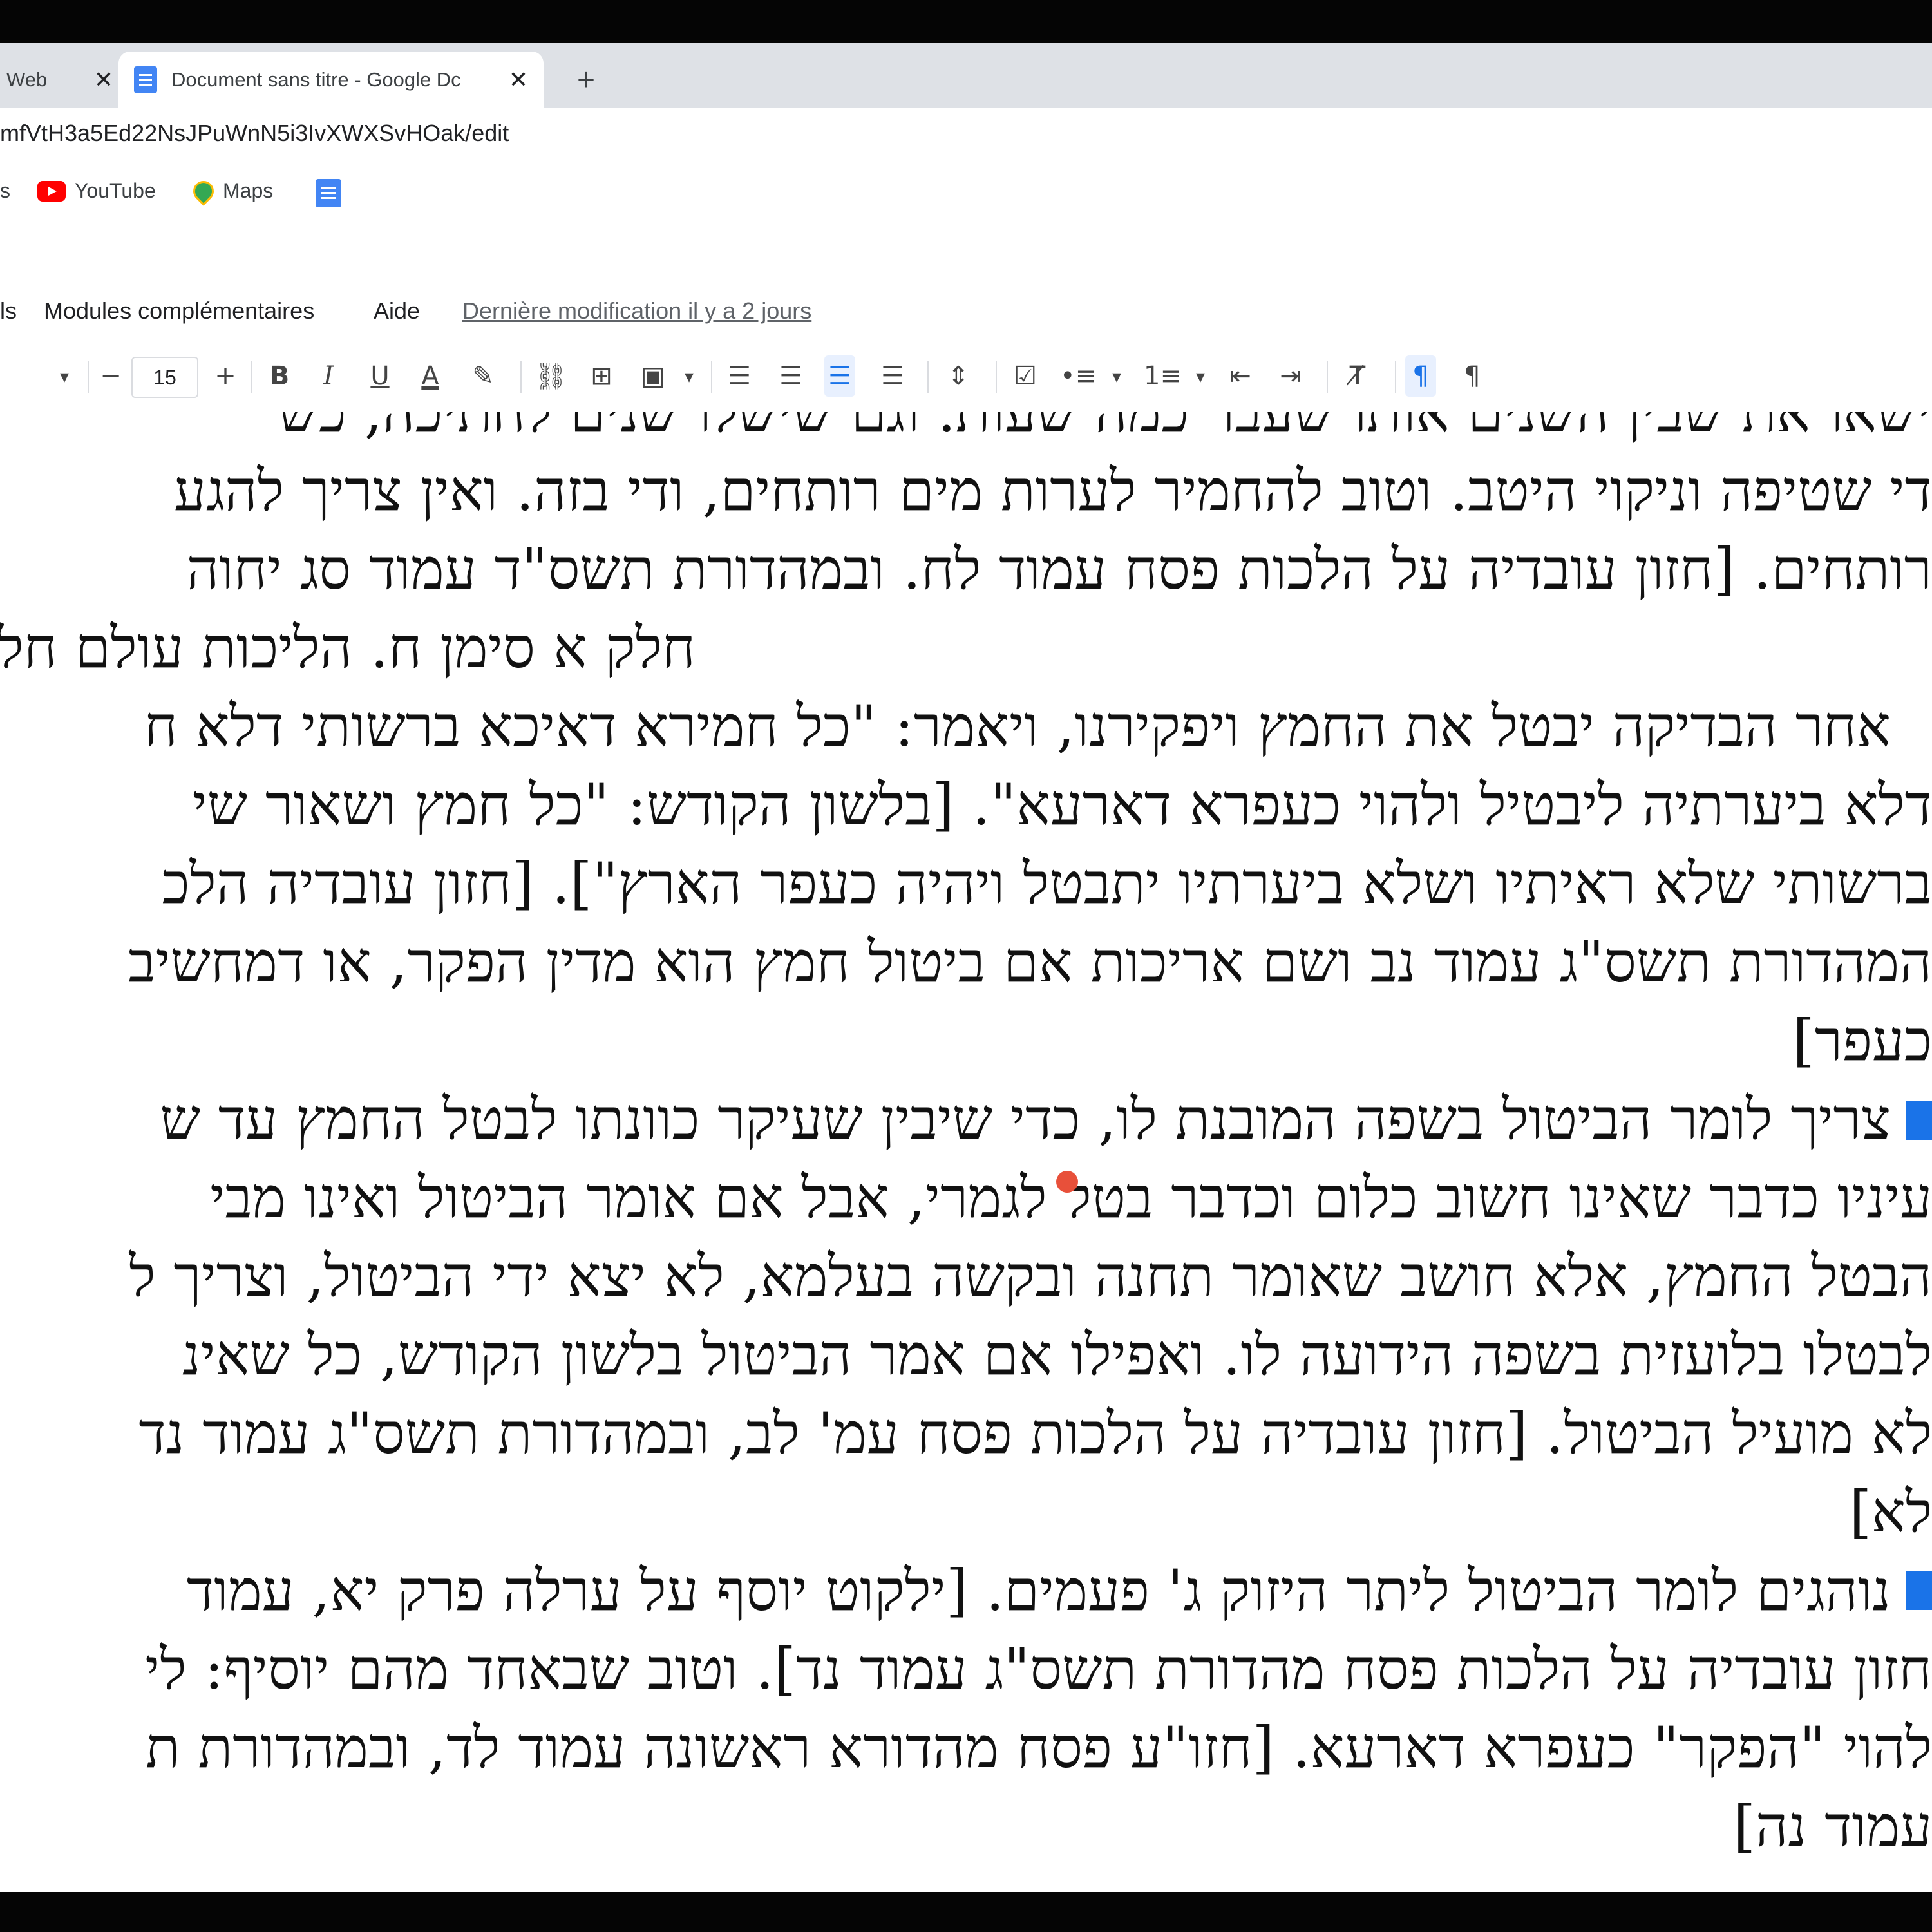  What do you see at coordinates (1078, 376) in the screenshot?
I see `bulleted-list-icon: •≡` at bounding box center [1078, 376].